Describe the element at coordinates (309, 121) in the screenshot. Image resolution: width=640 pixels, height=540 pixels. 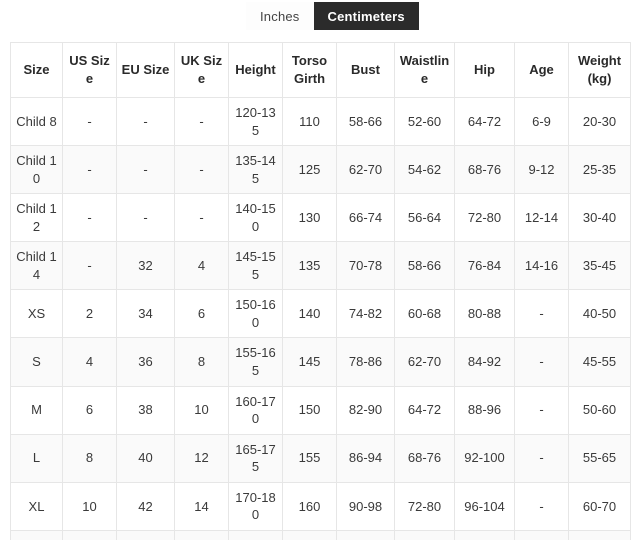
I see `cell-torso-girth: 110` at that location.